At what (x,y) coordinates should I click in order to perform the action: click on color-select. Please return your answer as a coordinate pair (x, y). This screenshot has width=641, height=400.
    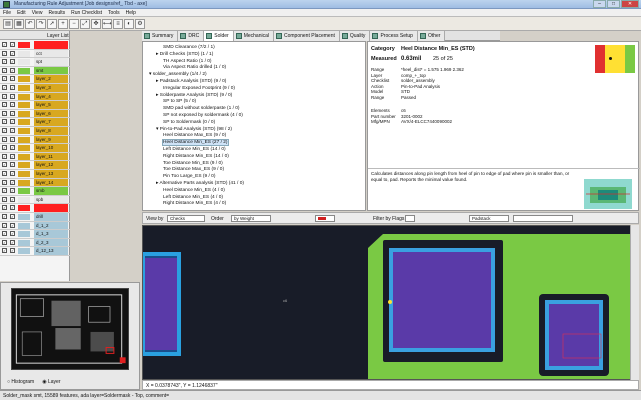
    Looking at the image, I should click on (325, 218).